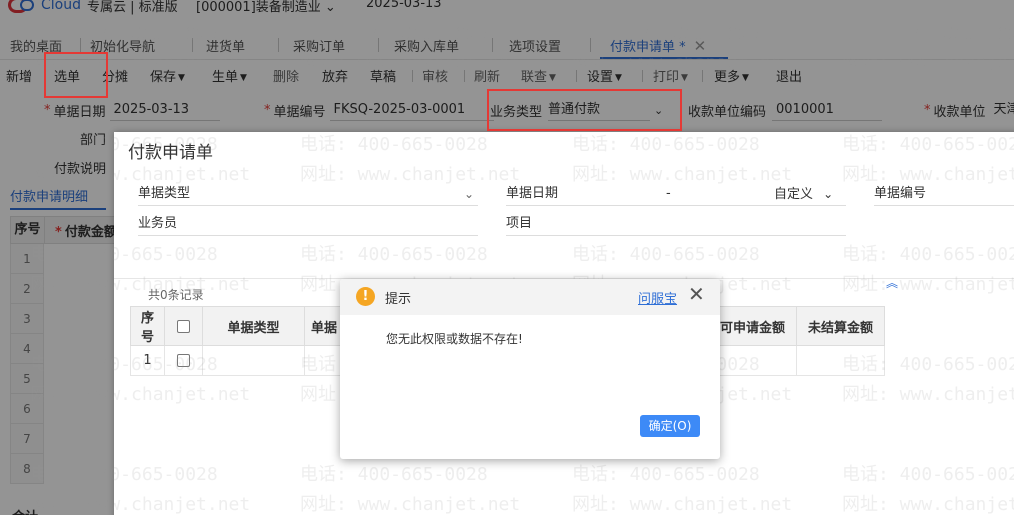 The height and width of the screenshot is (515, 1014). Describe the element at coordinates (164, 193) in the screenshot. I see `filter-doc-type-label: 单据类型` at that location.